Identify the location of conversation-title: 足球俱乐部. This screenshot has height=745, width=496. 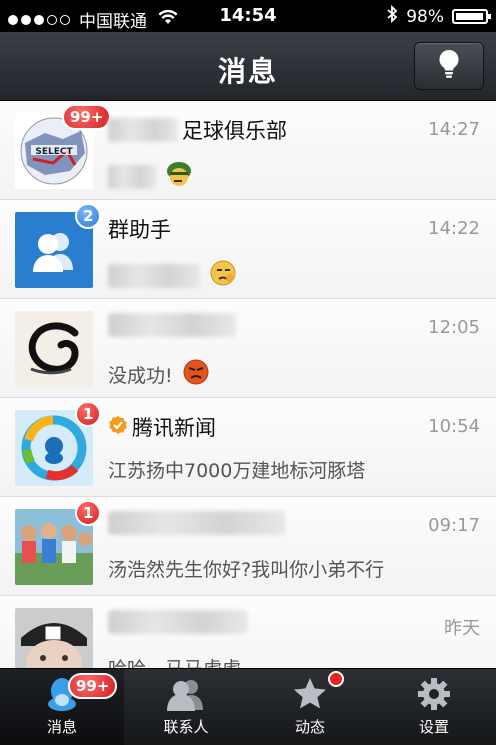
(234, 131).